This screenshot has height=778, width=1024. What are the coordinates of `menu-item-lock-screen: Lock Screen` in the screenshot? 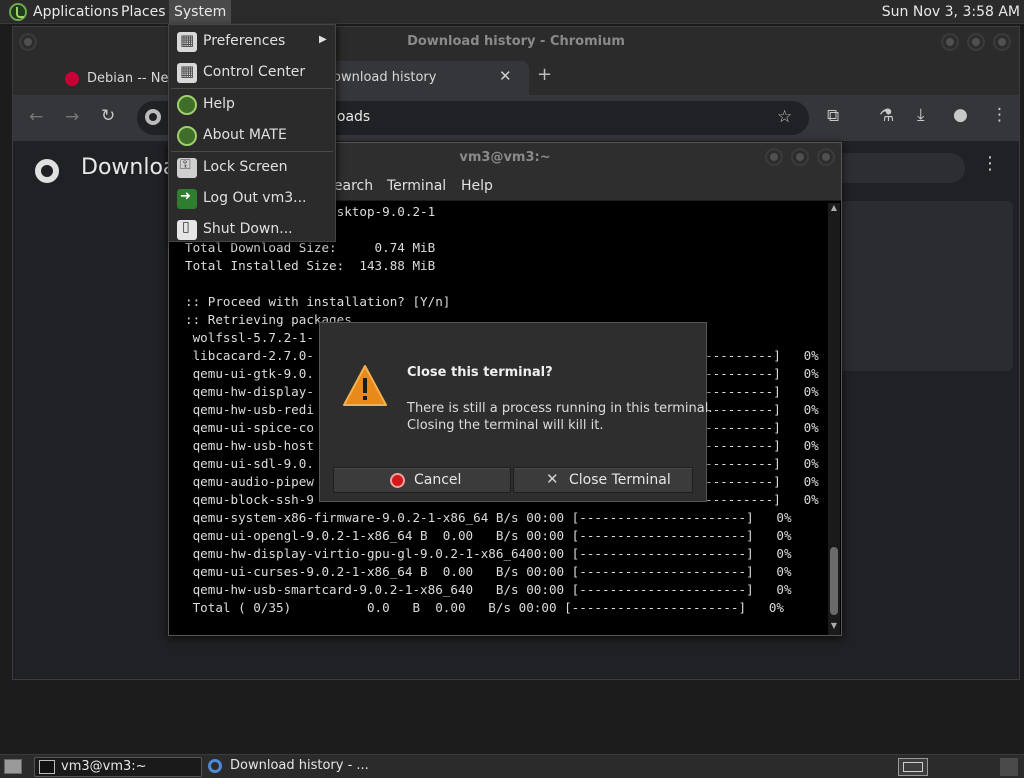 It's located at (252, 167).